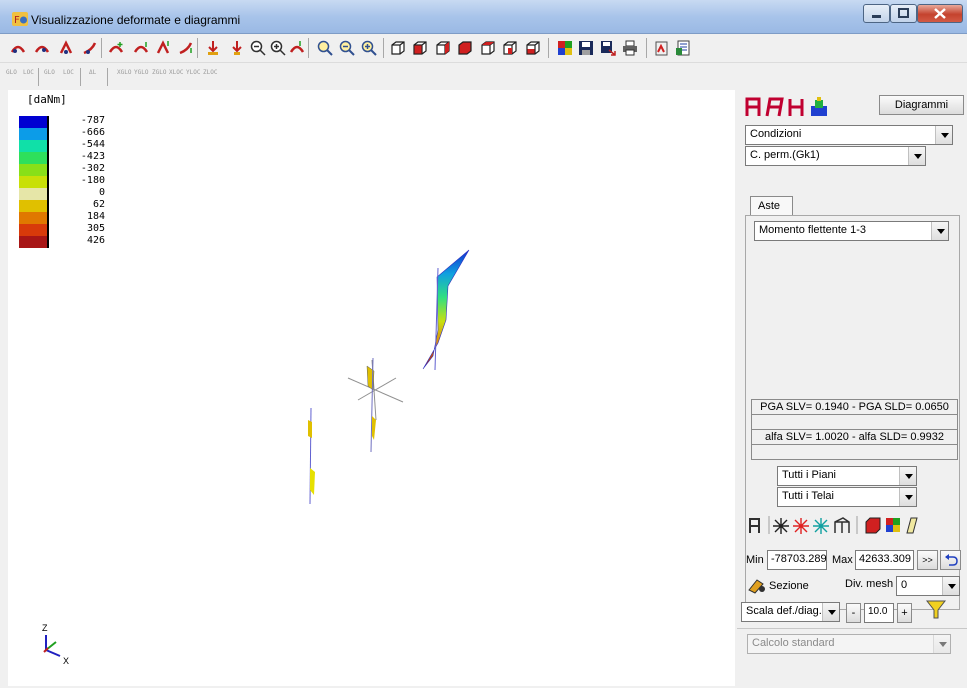 This screenshot has height=688, width=967. Describe the element at coordinates (443, 48) in the screenshot. I see `view-side-icon` at that location.